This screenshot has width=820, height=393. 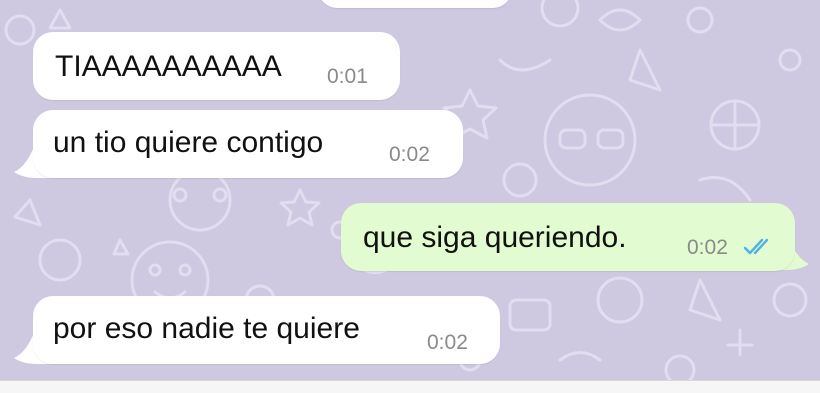 I want to click on message-text: que siga queriendo., so click(x=495, y=237).